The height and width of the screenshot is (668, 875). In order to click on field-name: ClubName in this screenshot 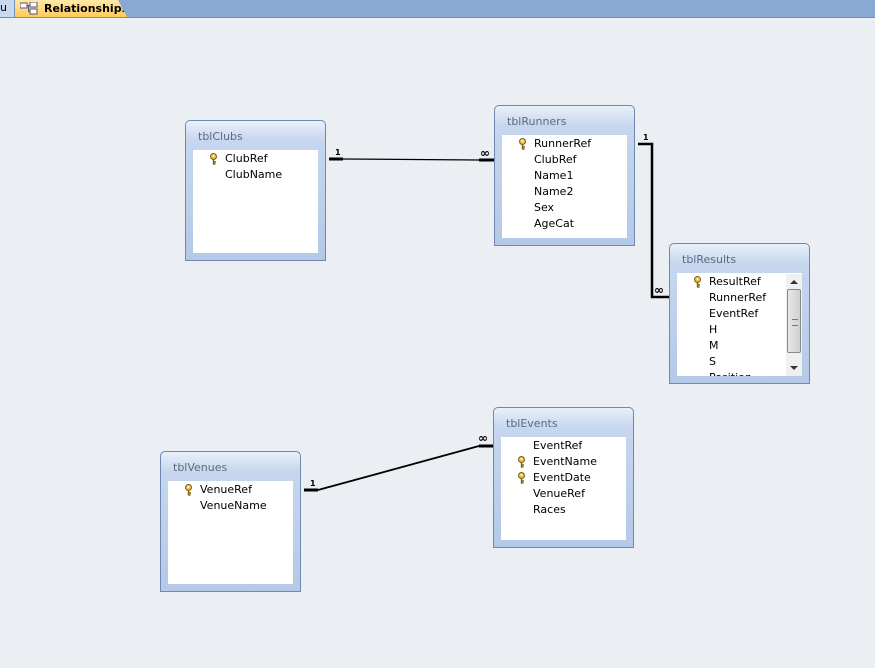, I will do `click(254, 174)`.